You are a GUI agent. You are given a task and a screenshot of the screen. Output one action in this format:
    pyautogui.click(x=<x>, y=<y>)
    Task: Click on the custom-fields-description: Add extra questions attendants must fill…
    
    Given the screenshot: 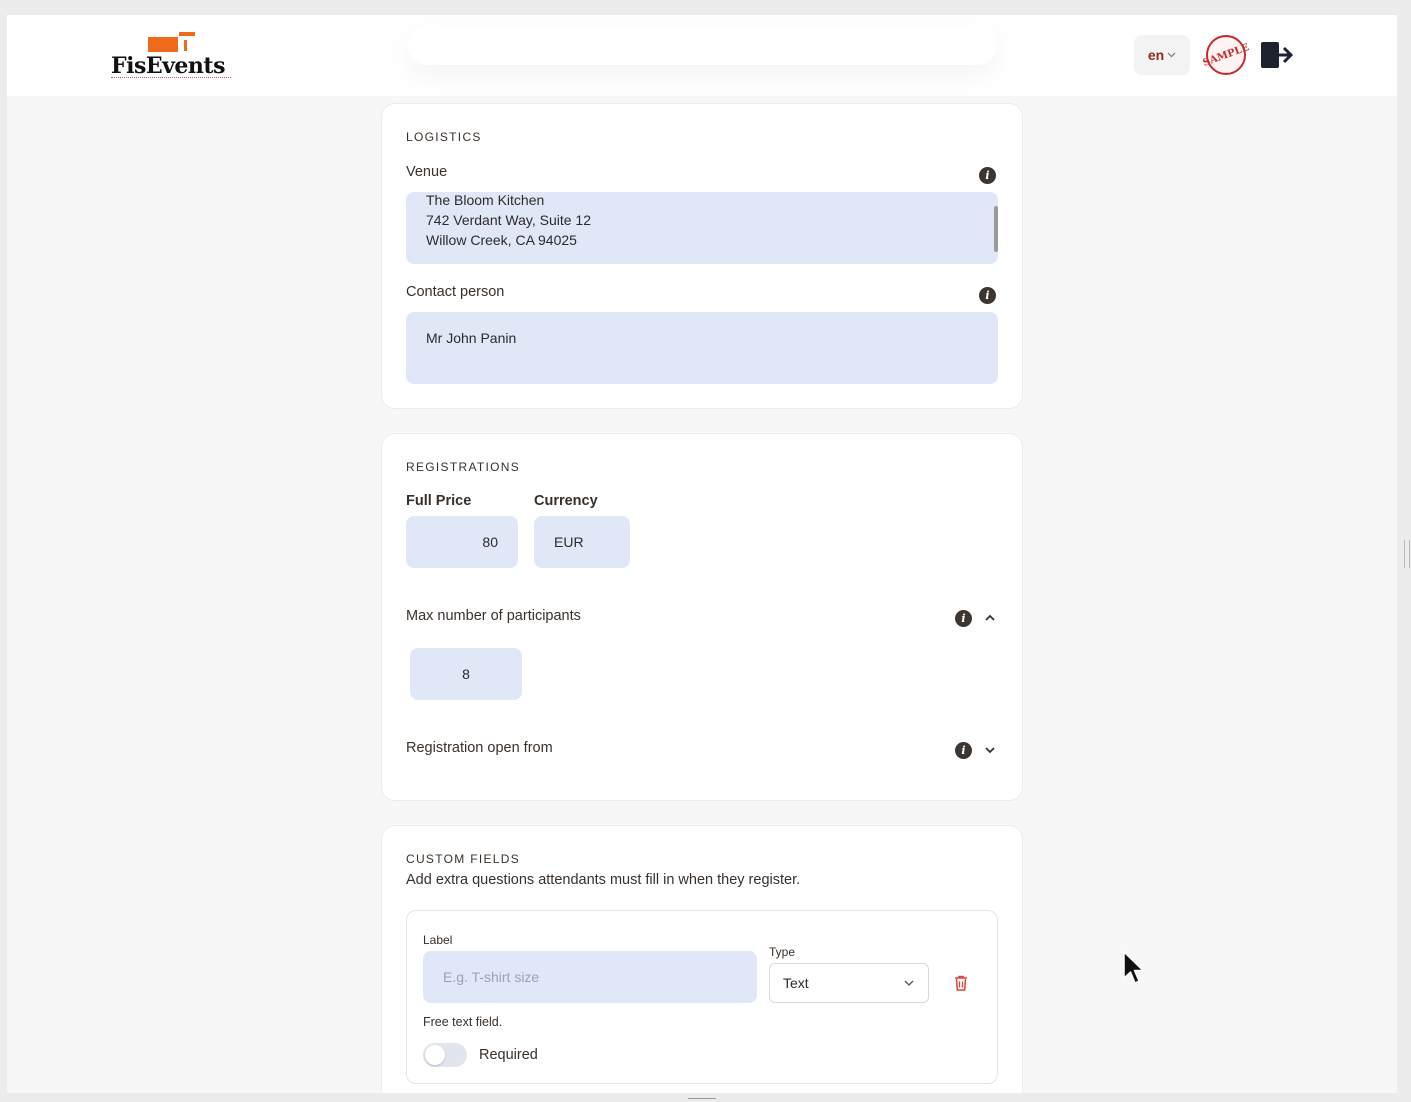 What is the action you would take?
    pyautogui.click(x=603, y=880)
    